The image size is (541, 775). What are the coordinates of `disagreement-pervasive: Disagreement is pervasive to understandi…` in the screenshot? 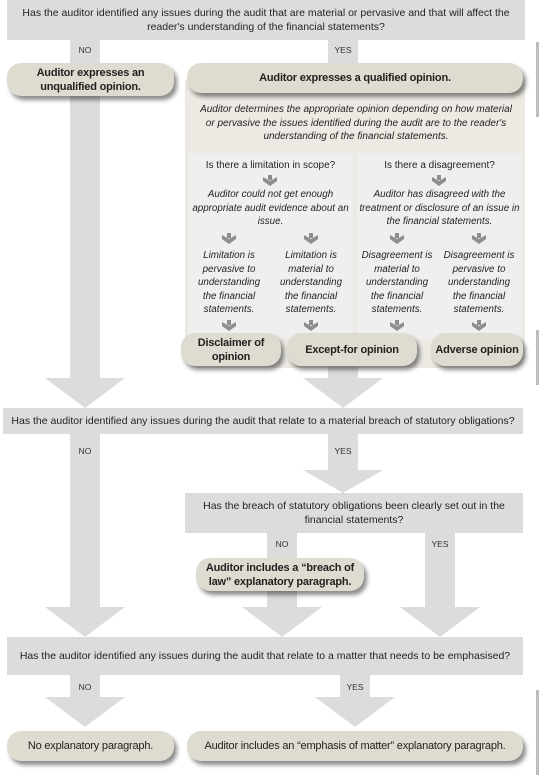 It's located at (479, 282).